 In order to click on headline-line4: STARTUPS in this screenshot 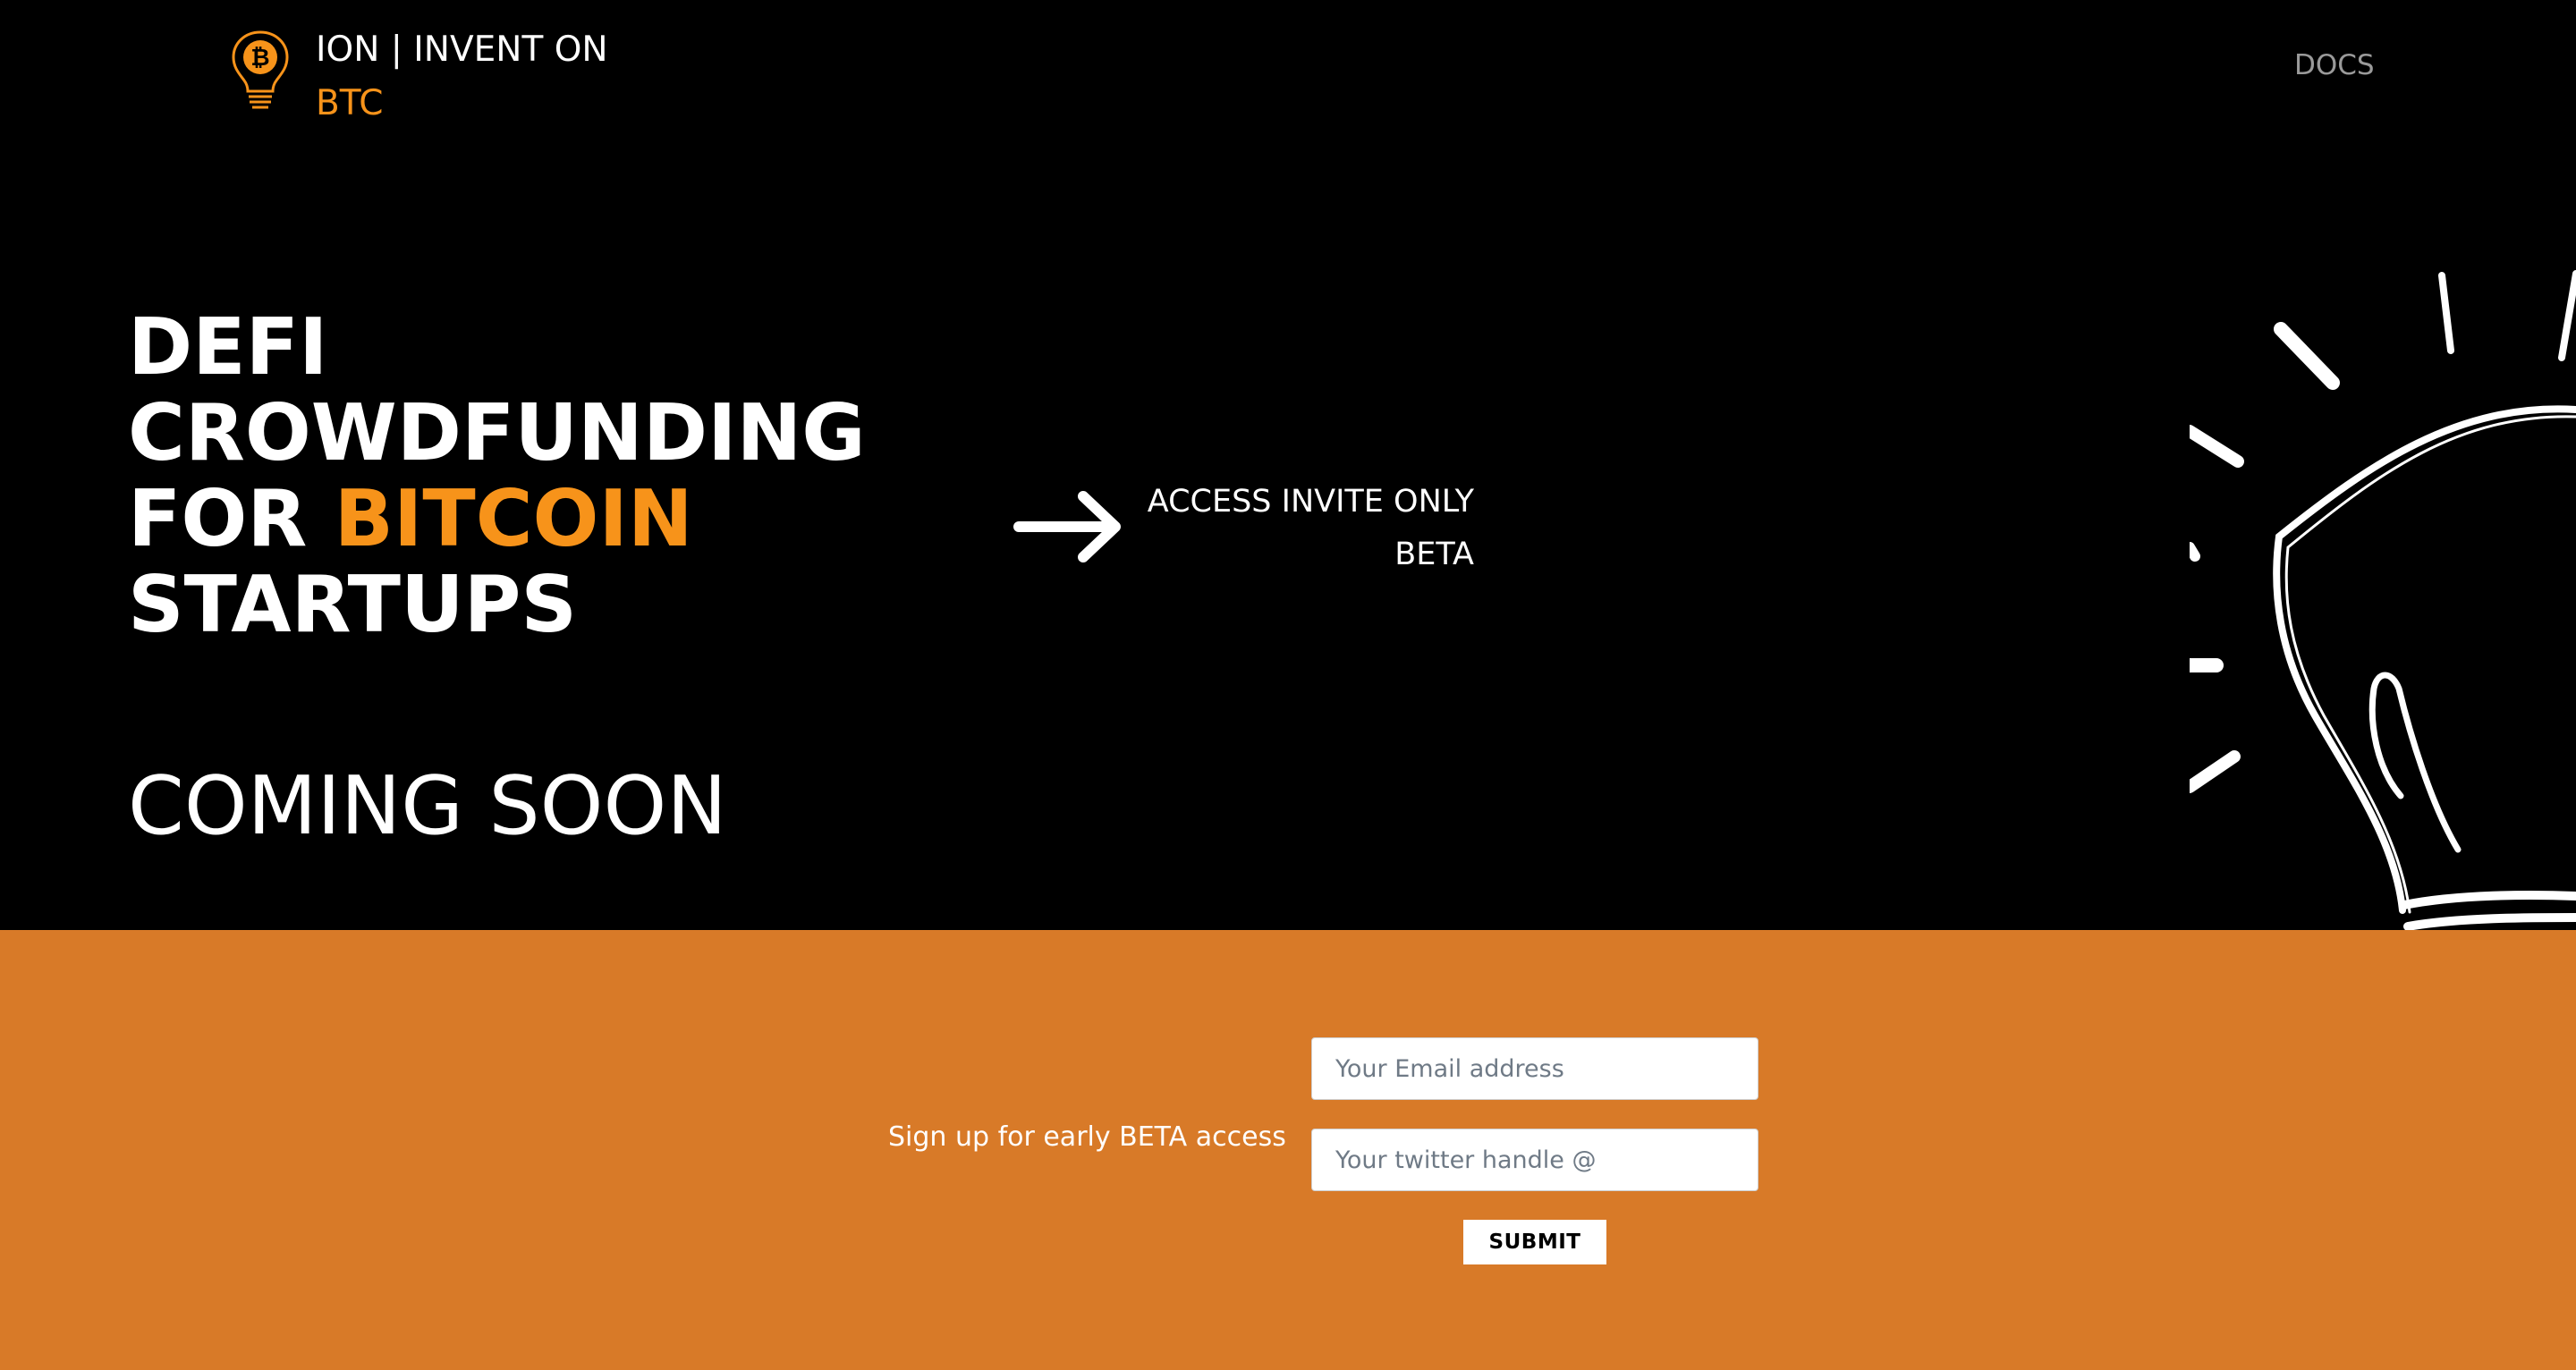, I will do `click(353, 604)`.